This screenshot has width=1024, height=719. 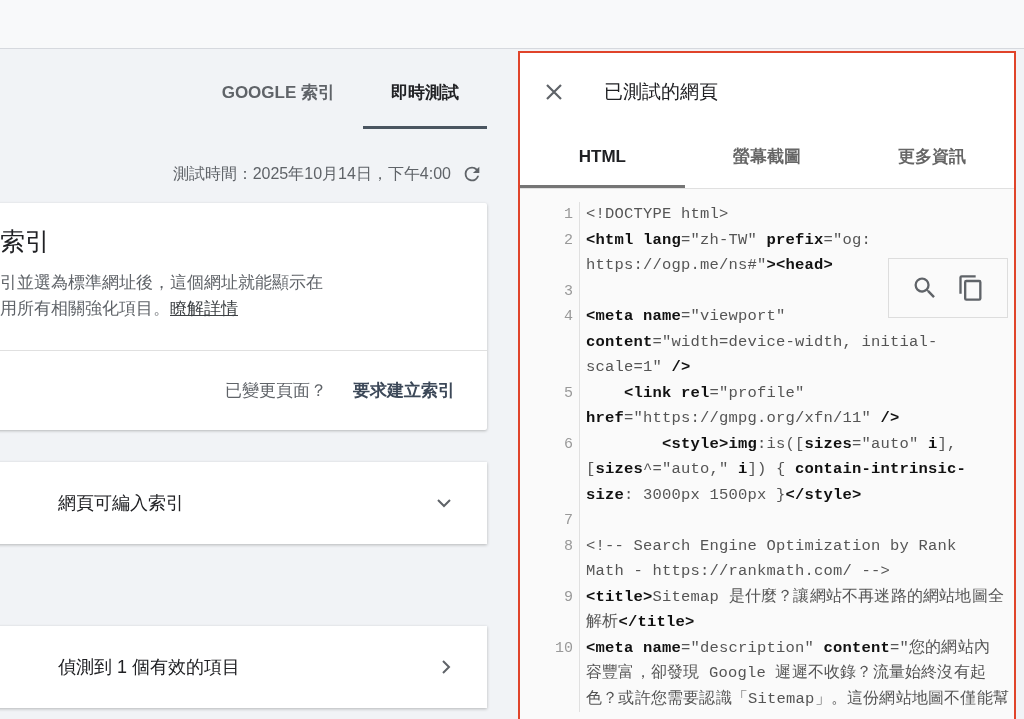 I want to click on line-number: 10, so click(x=564, y=648).